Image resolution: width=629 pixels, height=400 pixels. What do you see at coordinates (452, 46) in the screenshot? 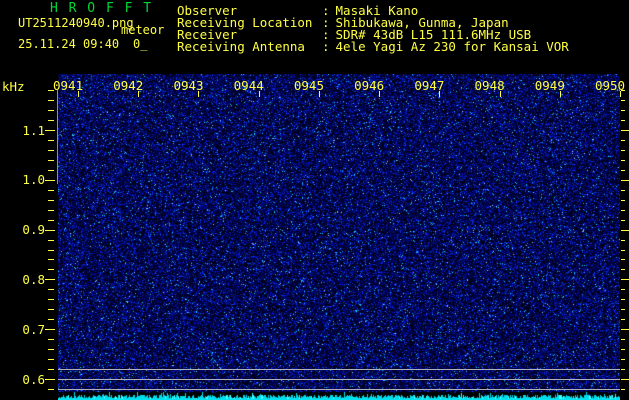
I see `info-value: 4ele Yagi Az 230 for Kansai VOR` at bounding box center [452, 46].